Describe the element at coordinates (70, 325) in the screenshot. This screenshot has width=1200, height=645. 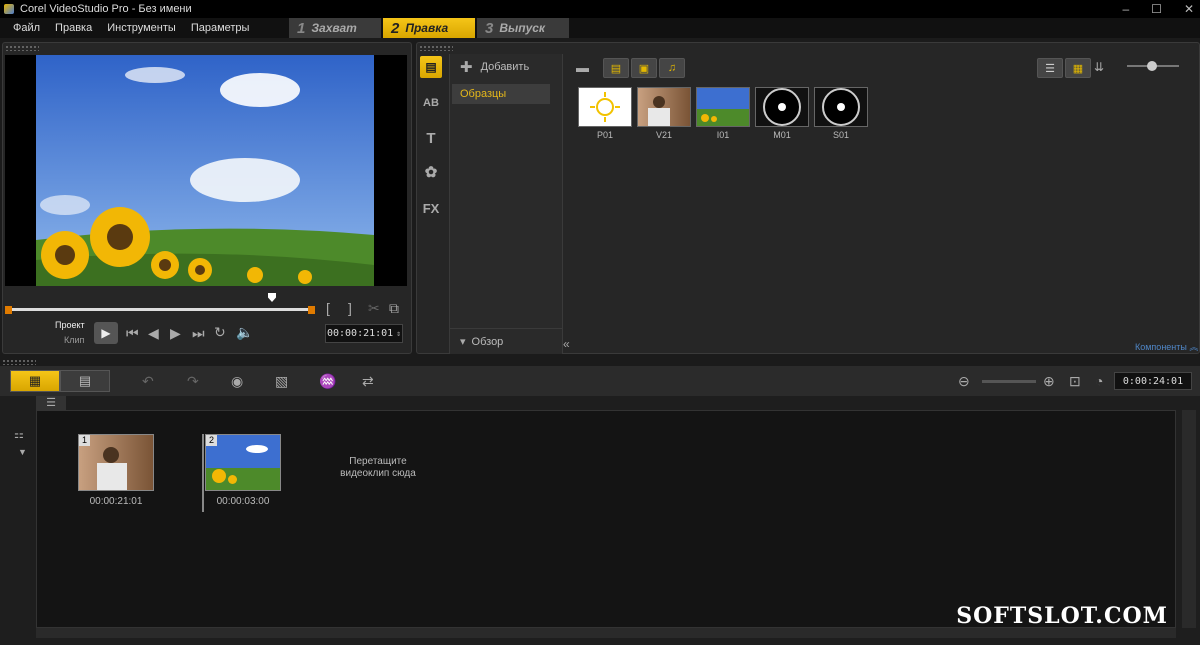
I see `mode-project: Проект` at that location.